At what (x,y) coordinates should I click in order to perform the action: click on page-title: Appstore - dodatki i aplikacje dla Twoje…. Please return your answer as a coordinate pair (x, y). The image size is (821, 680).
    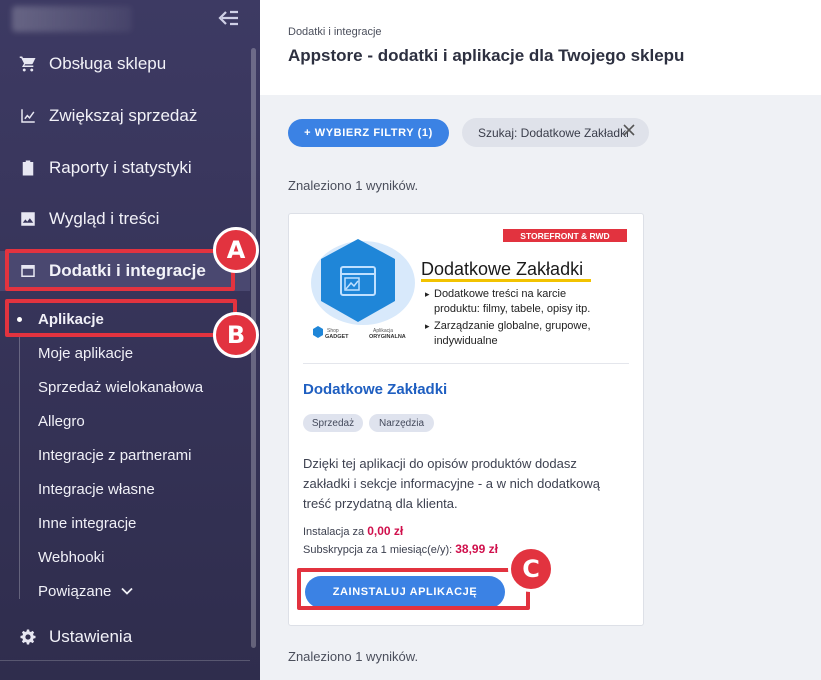
    Looking at the image, I should click on (486, 55).